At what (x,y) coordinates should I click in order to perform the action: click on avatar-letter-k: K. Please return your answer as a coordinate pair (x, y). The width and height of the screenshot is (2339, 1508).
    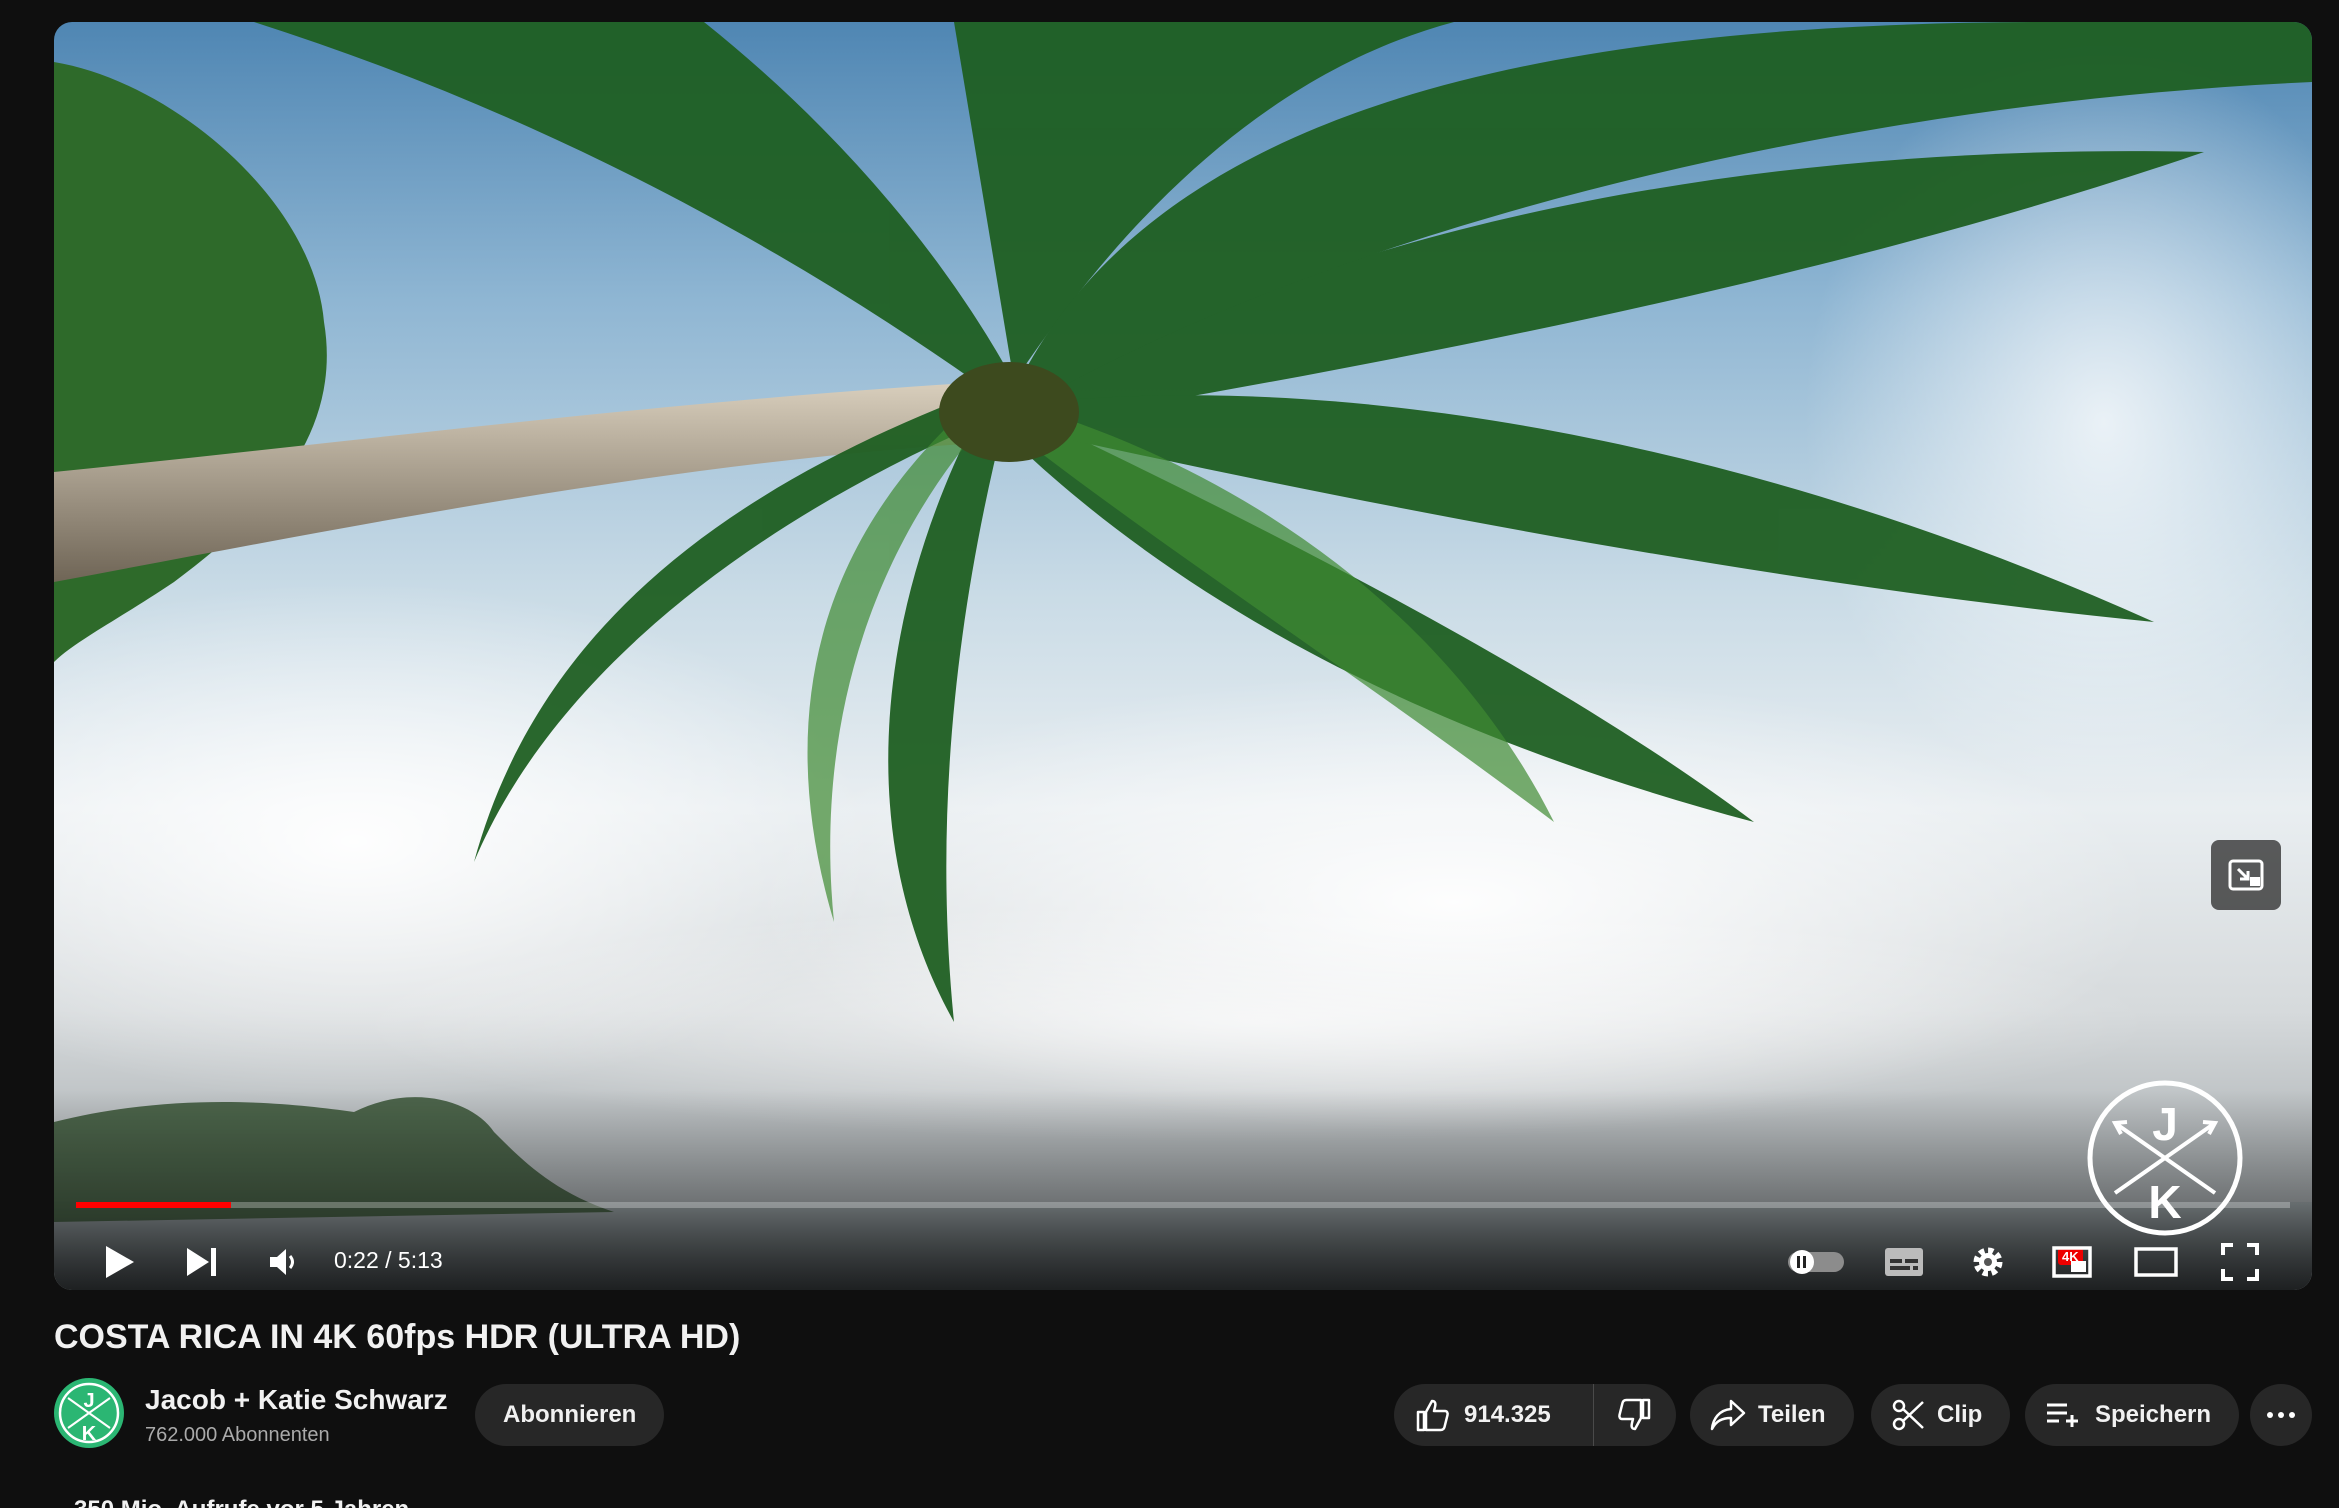
    Looking at the image, I should click on (89, 1434).